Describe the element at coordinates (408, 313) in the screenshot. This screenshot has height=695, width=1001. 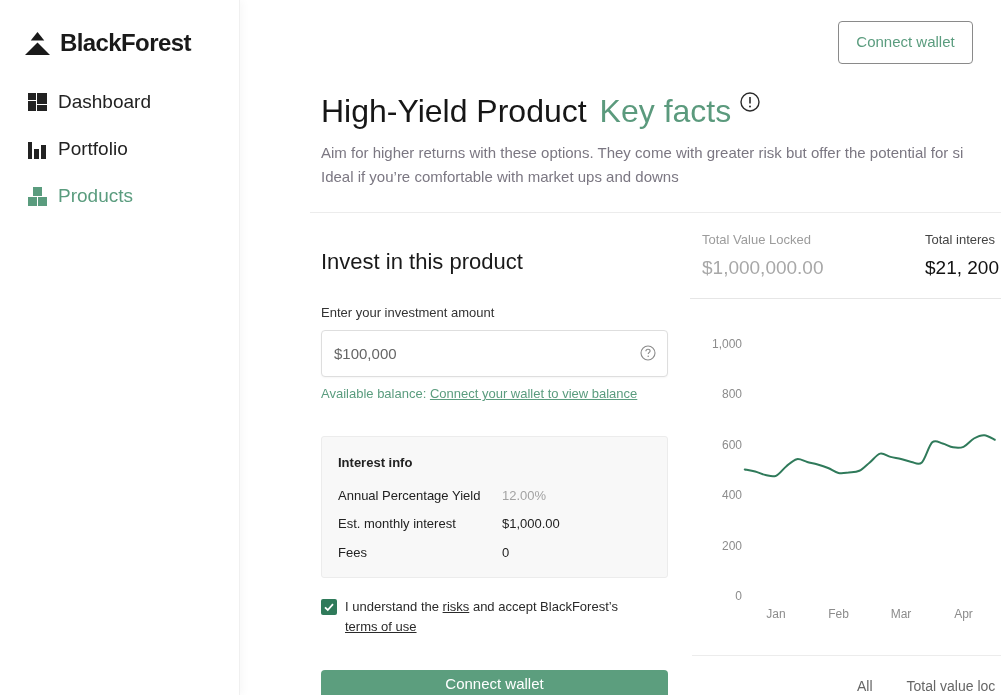
I see `field-label: Enter your investment amount` at that location.